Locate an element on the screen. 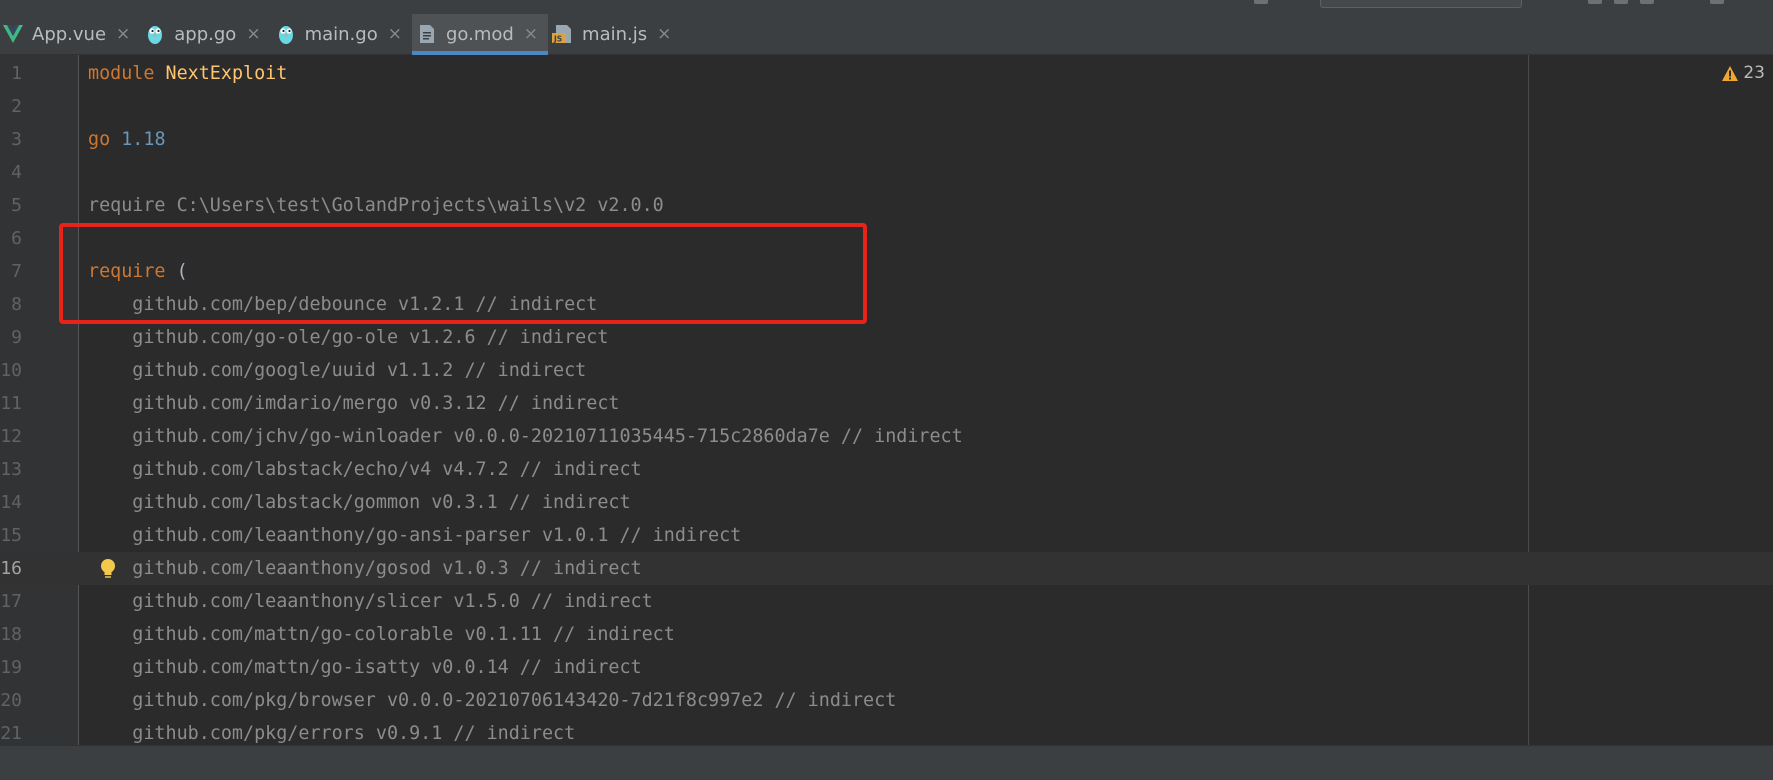 The height and width of the screenshot is (780, 1773). tab-main-go: main.go × is located at coordinates (341, 34).